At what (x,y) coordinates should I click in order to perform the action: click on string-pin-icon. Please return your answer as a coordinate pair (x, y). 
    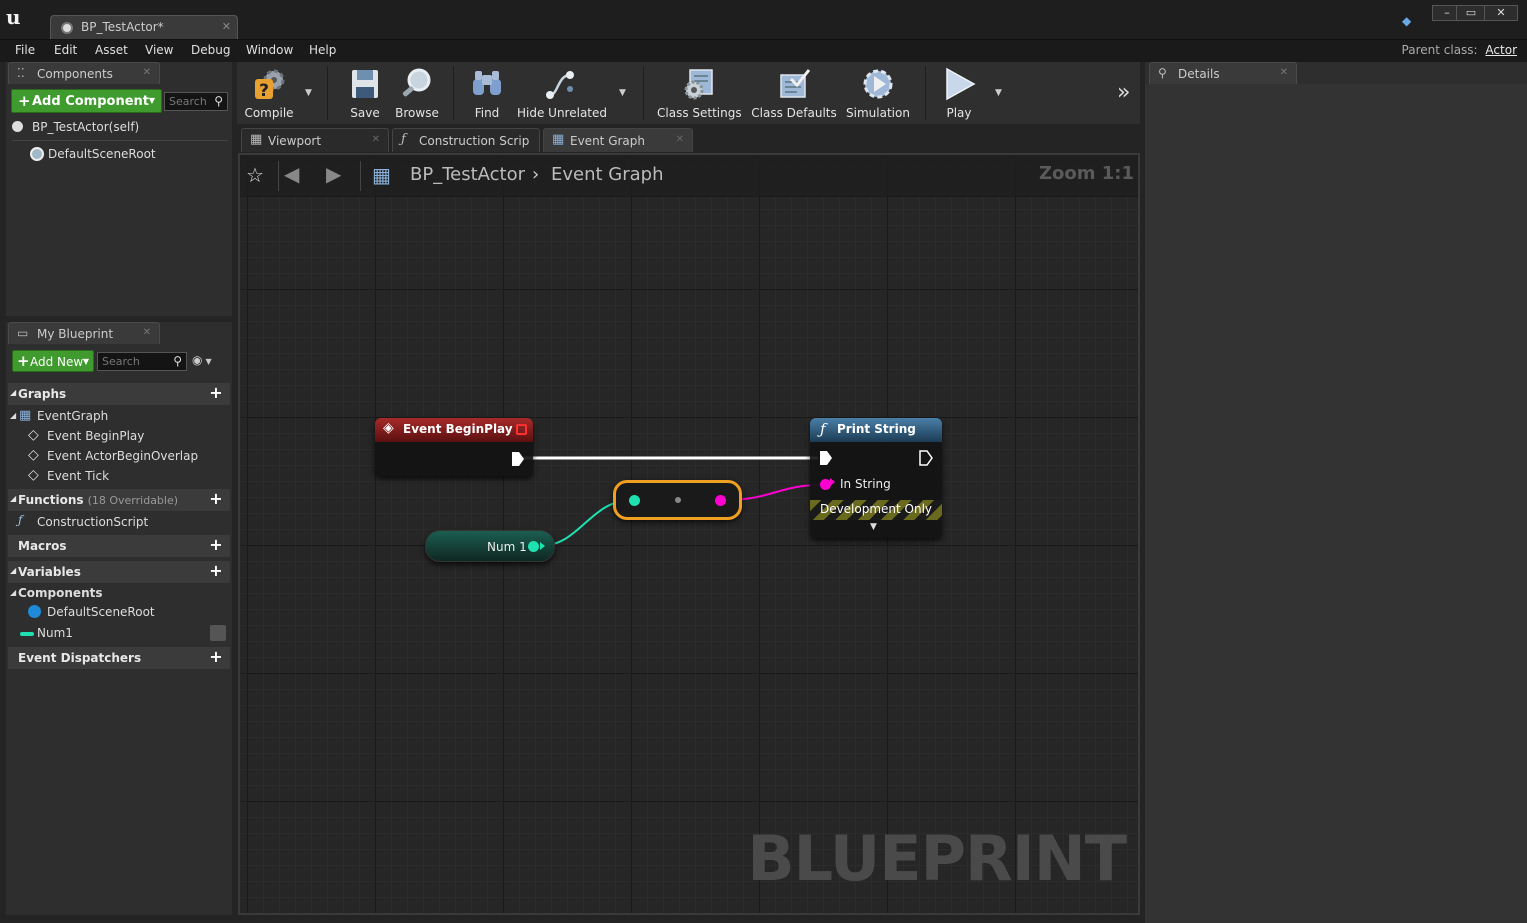
    Looking at the image, I should click on (720, 500).